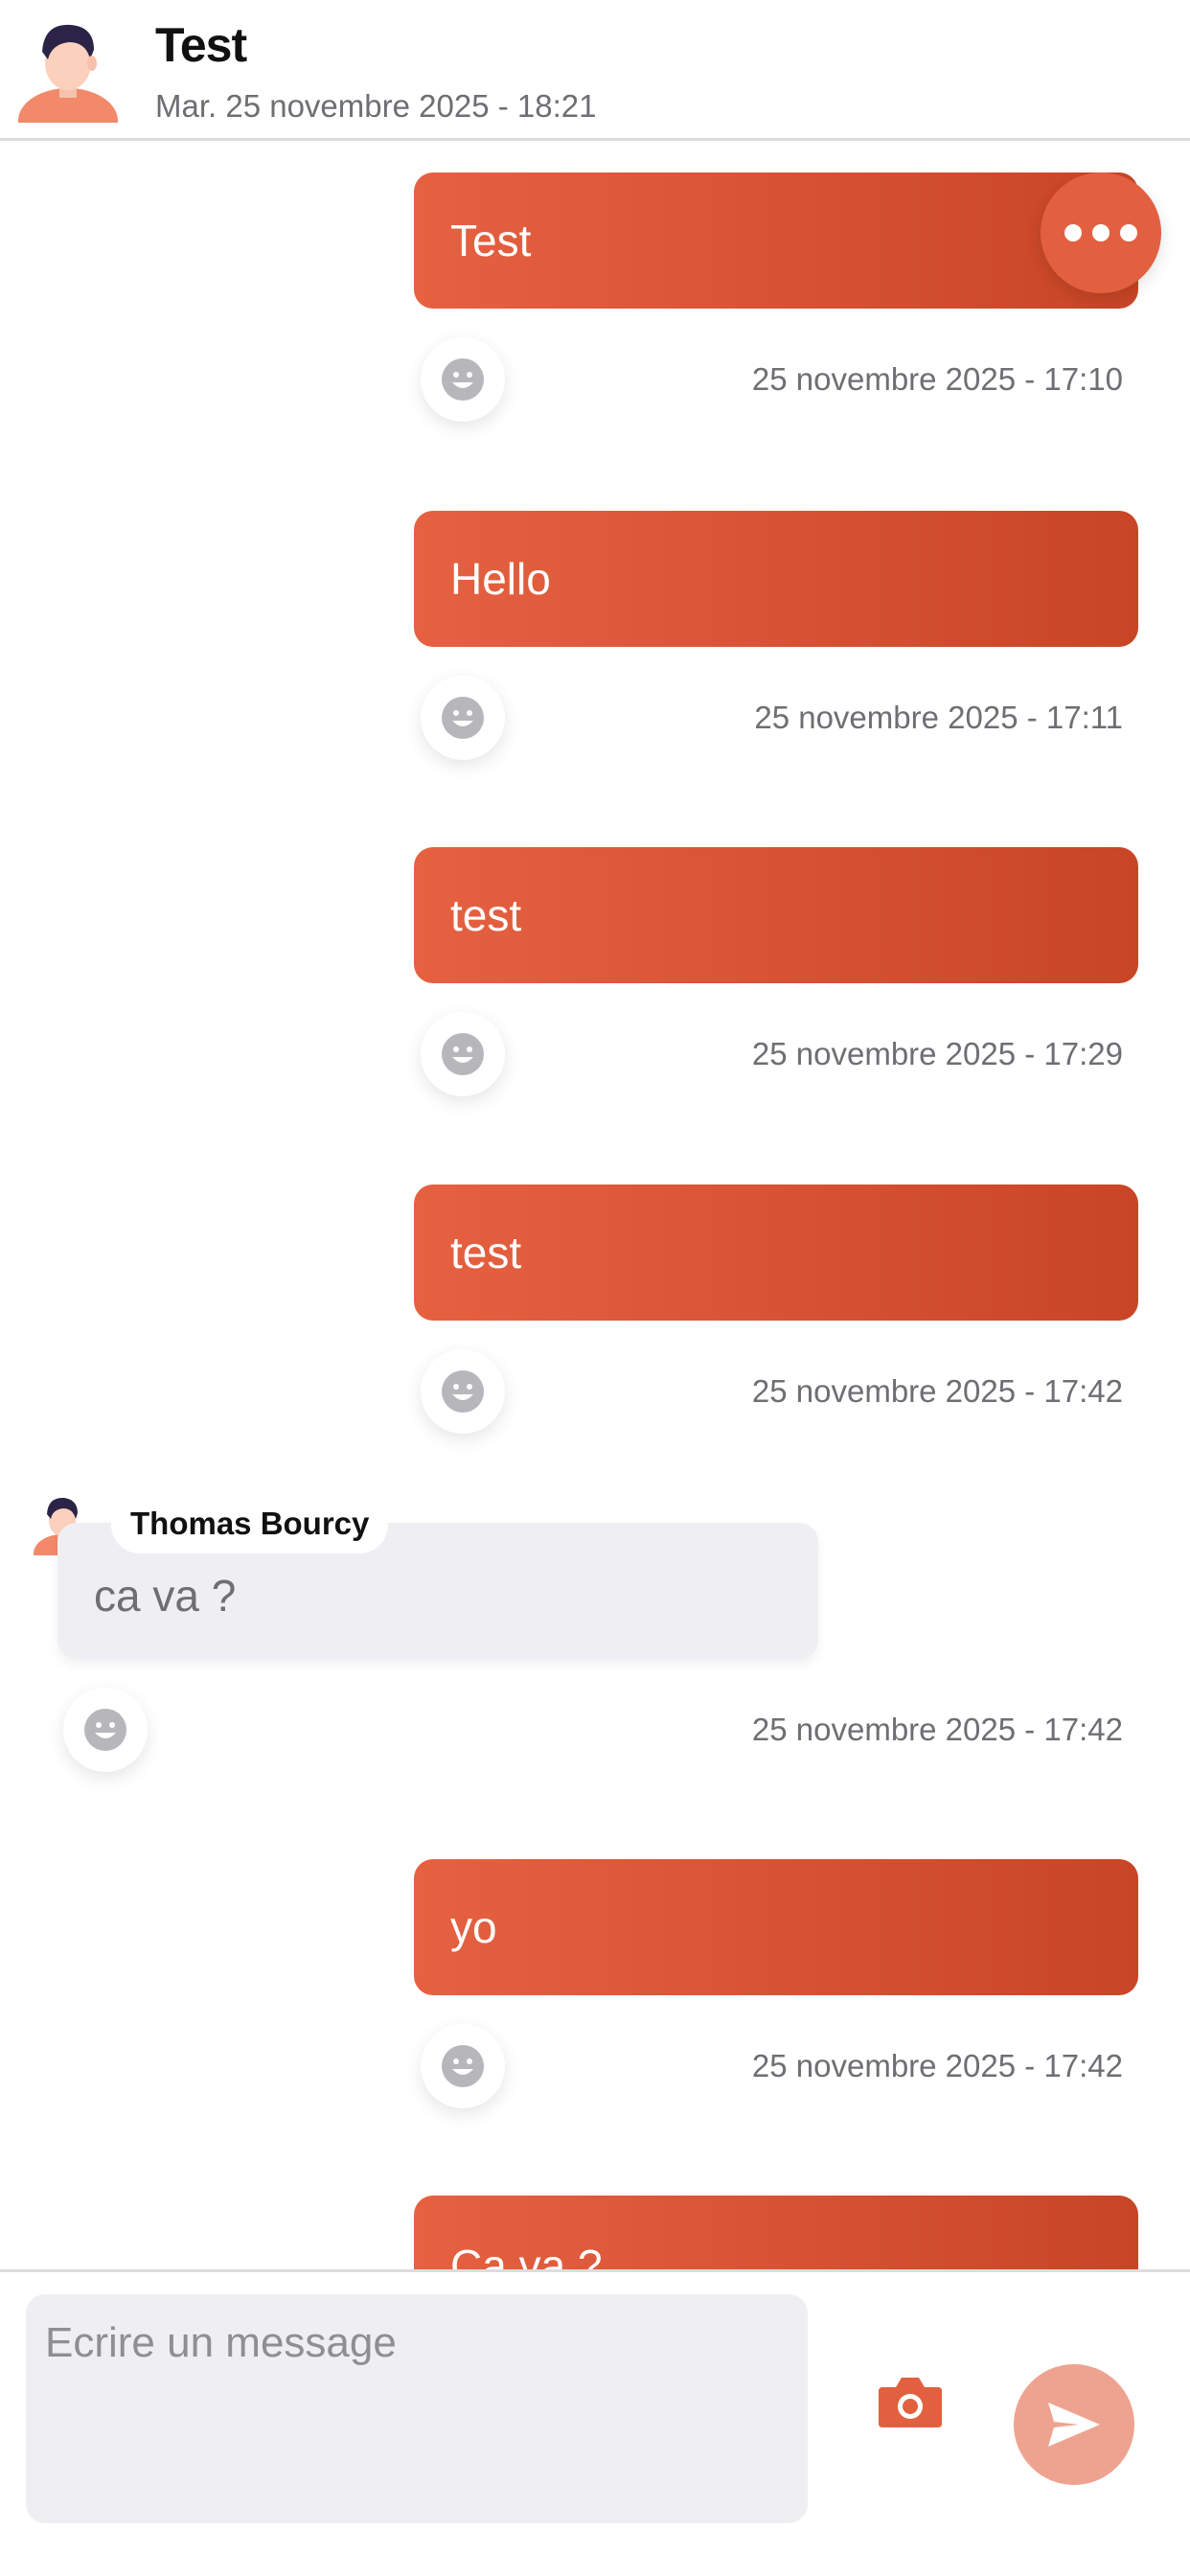 This screenshot has height=2576, width=1190. Describe the element at coordinates (776, 1927) in the screenshot. I see `message-bubble: yo` at that location.